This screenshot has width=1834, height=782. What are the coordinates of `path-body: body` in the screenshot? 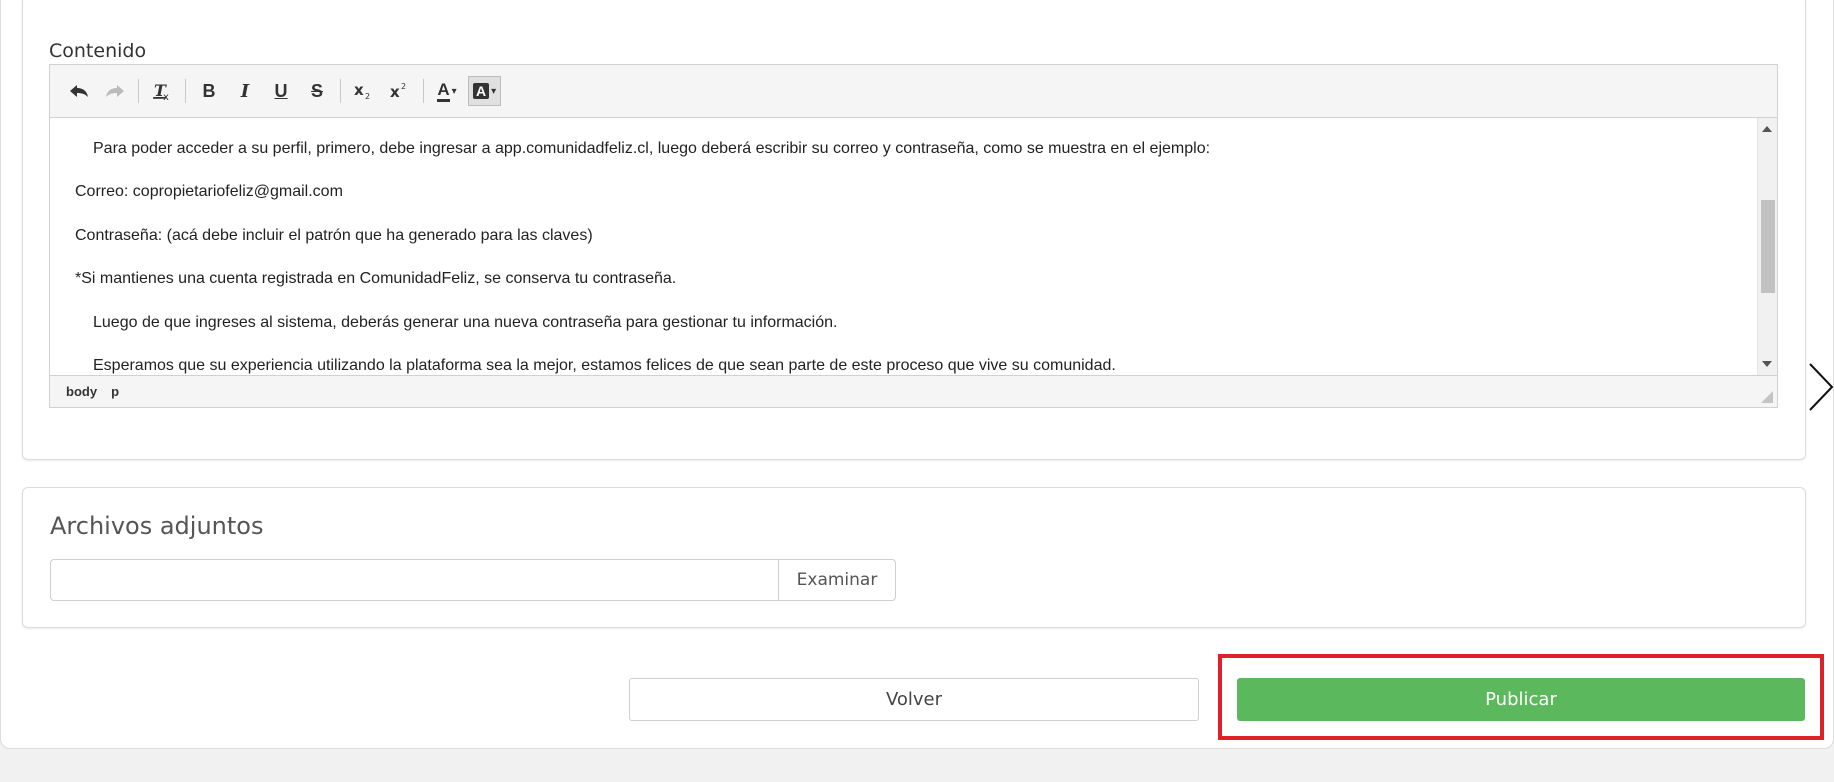 It's located at (81, 391).